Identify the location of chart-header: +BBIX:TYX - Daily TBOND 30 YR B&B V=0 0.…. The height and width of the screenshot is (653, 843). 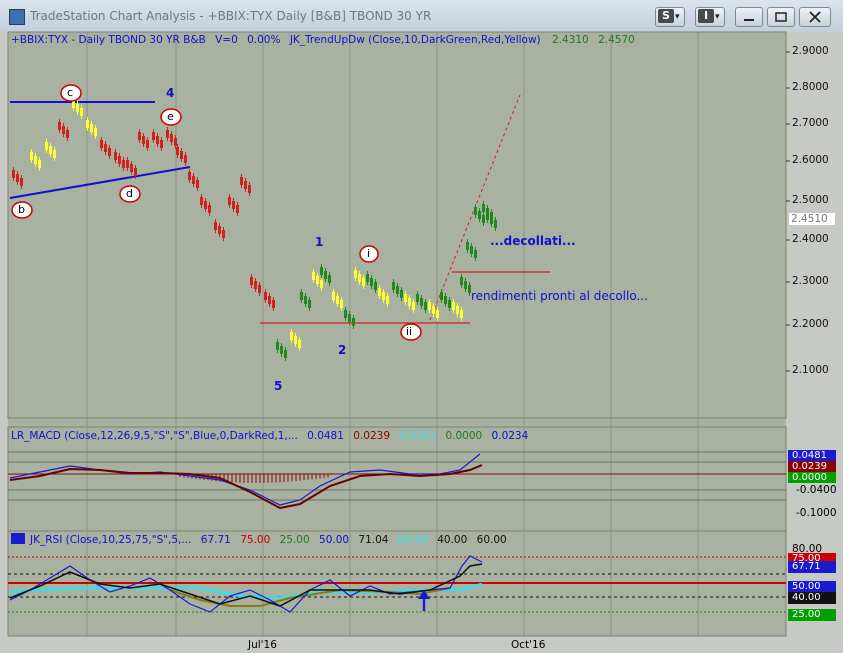
(323, 40).